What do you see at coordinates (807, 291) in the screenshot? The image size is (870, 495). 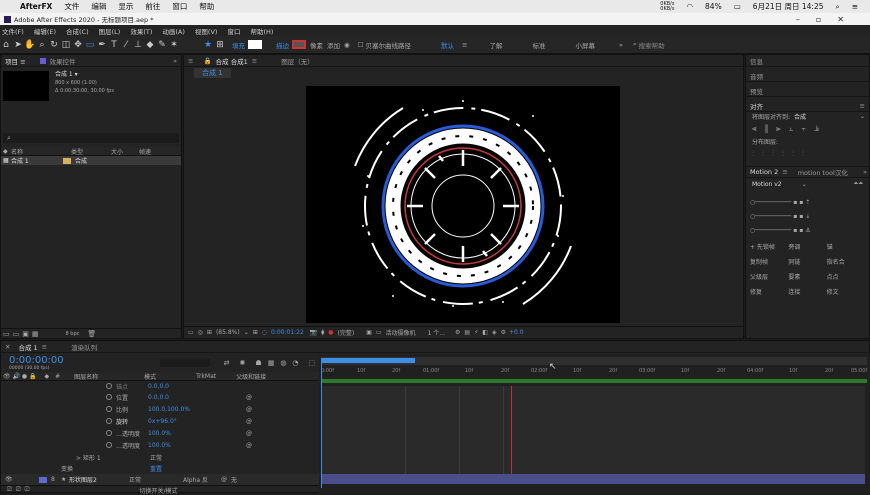 I see `motion-btn-10: 连接` at bounding box center [807, 291].